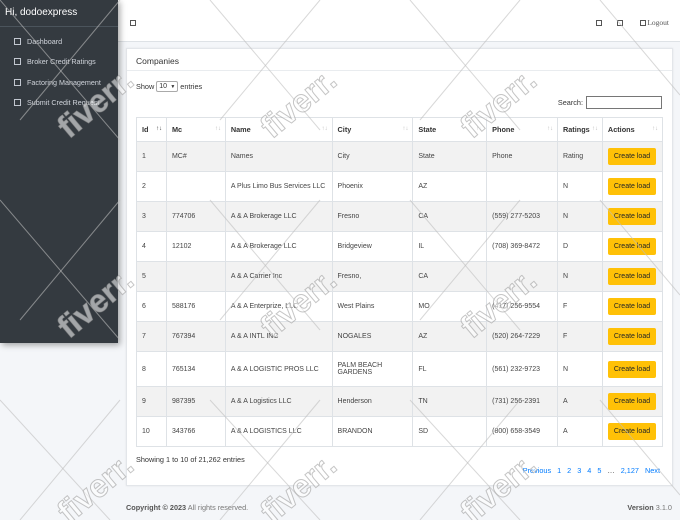 The height and width of the screenshot is (520, 680). I want to click on entries-select: 10 ▼, so click(167, 86).